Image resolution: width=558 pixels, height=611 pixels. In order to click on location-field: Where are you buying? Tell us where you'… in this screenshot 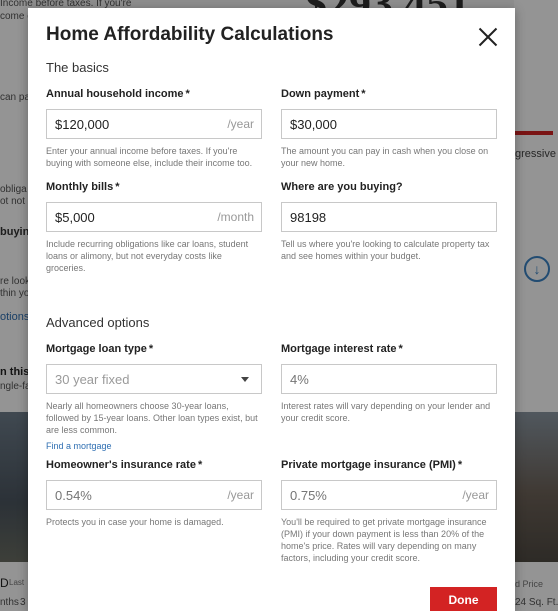, I will do `click(389, 221)`.